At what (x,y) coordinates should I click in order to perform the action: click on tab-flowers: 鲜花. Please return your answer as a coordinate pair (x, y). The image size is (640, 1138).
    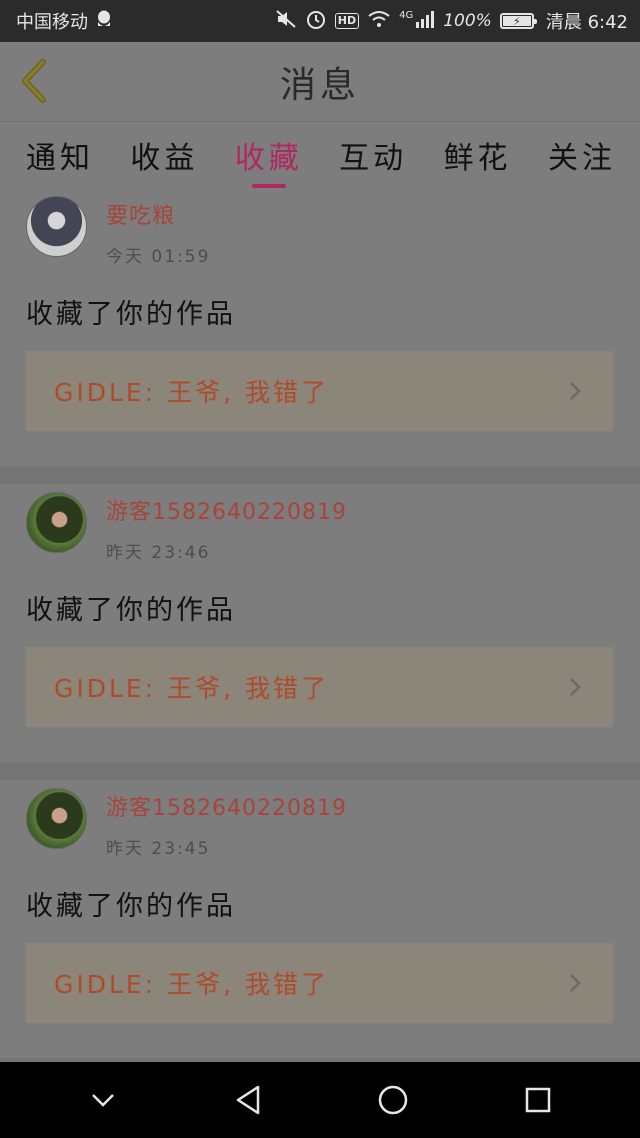
    Looking at the image, I should click on (478, 155).